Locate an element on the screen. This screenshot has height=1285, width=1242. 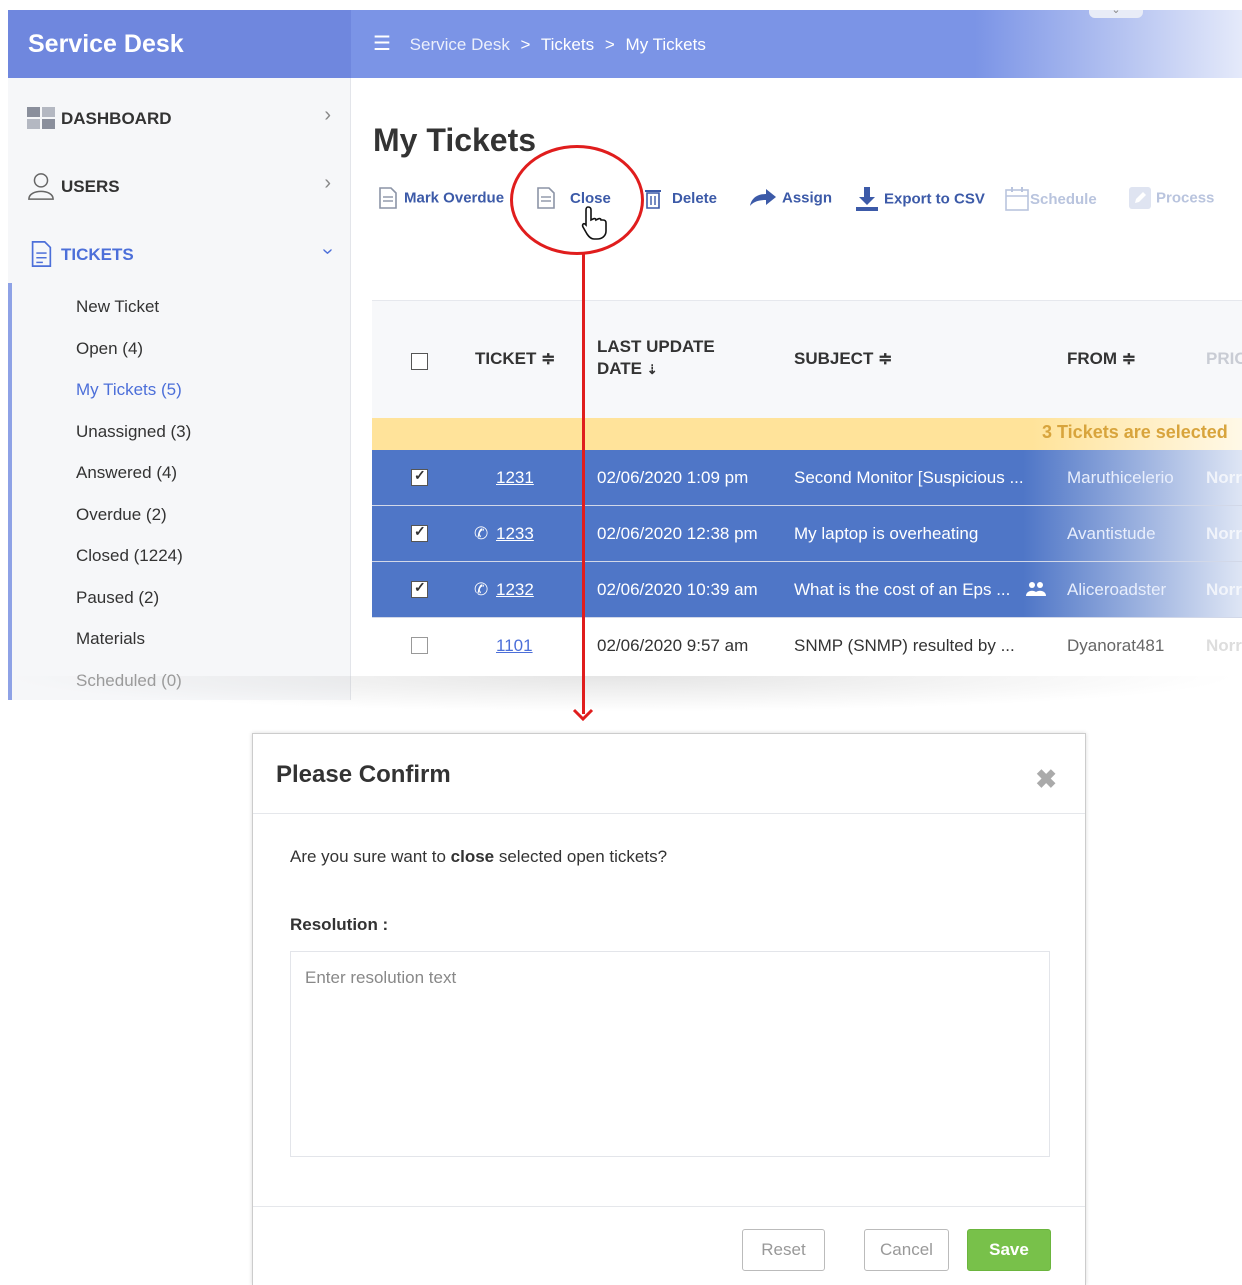
breadcrumb-service-desk: Service Desk is located at coordinates (460, 44).